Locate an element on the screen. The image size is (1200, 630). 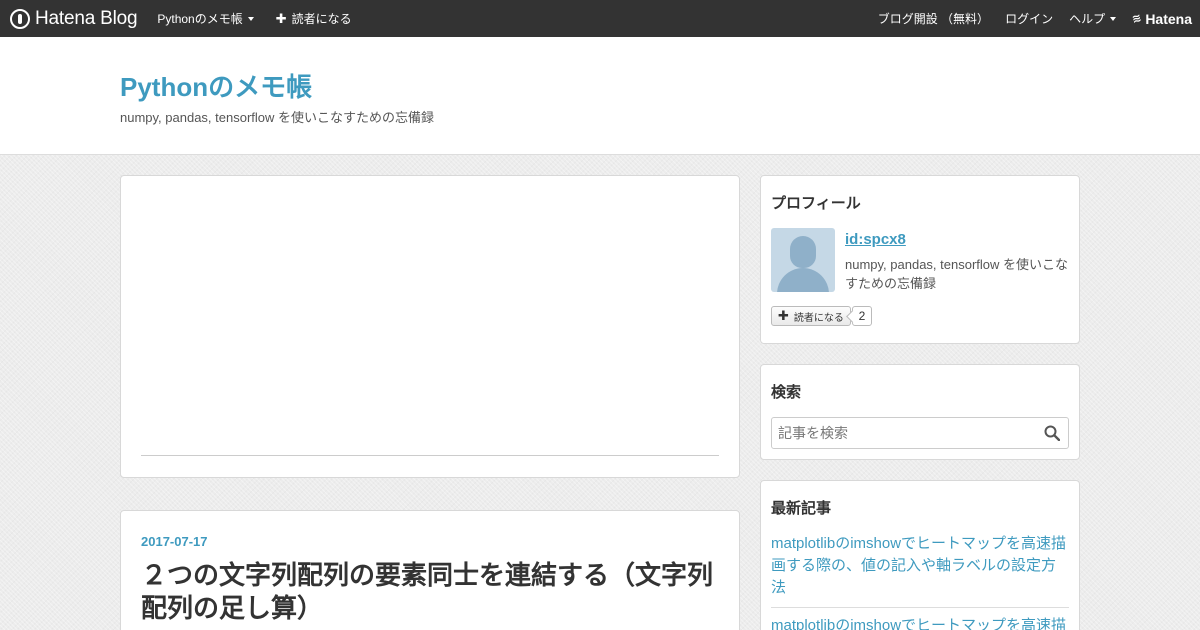
hatena-wave-icon: ≋ is located at coordinates (1136, 18).